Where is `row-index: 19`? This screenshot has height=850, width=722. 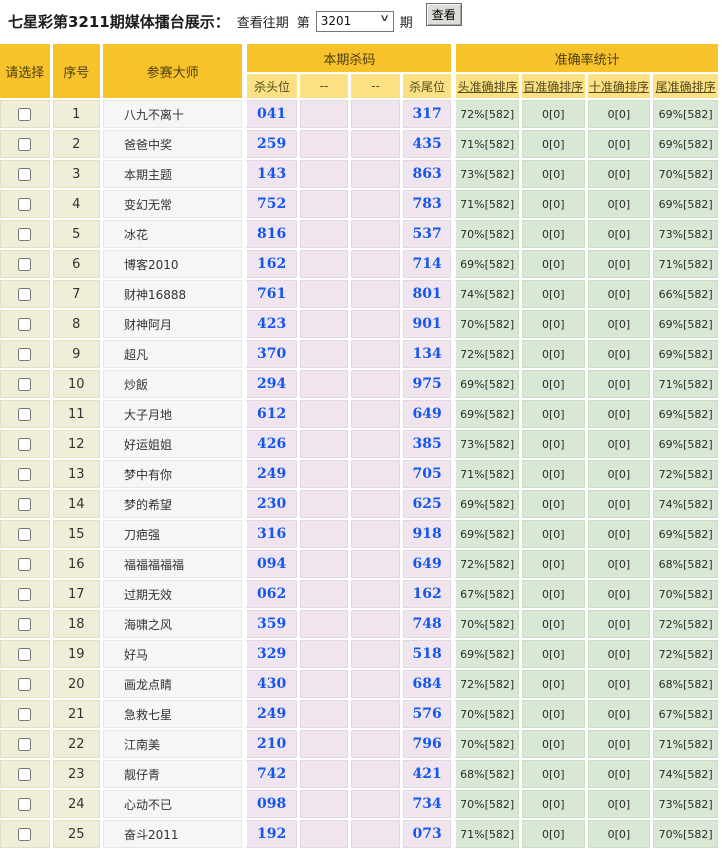
row-index: 19 is located at coordinates (76, 654).